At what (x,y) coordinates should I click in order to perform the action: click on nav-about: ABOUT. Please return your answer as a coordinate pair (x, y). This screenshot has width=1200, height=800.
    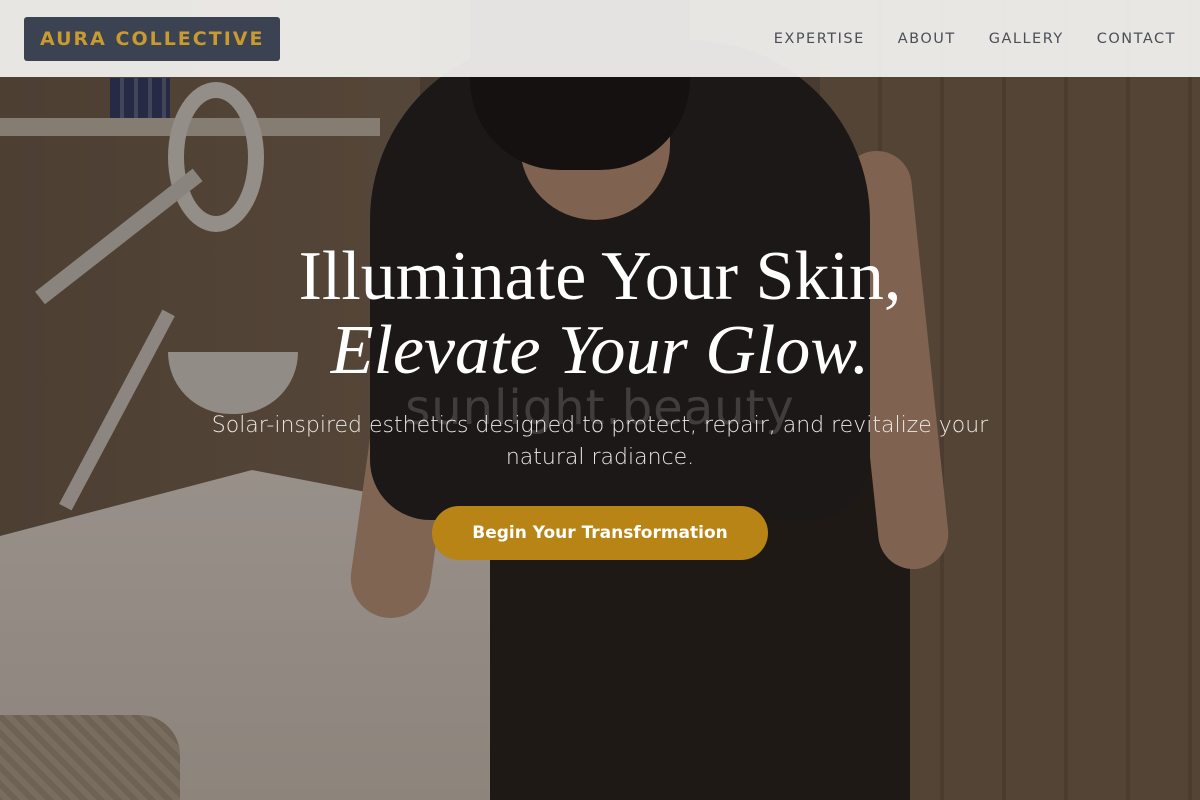
    Looking at the image, I should click on (927, 39).